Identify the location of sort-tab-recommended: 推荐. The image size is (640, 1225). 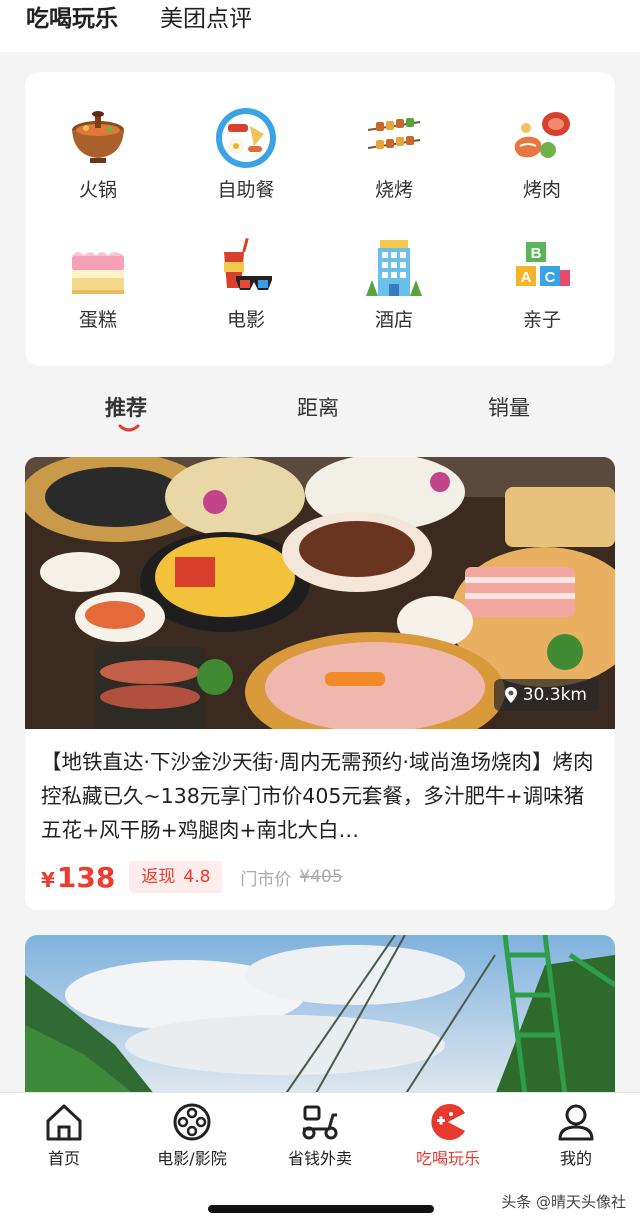
(126, 408).